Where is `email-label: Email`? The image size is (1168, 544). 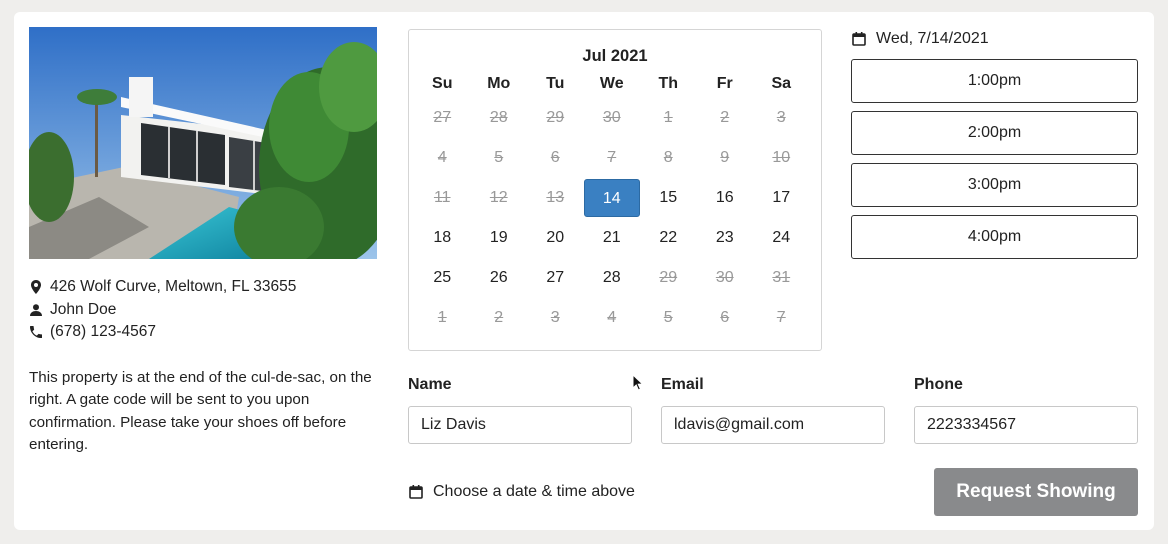 email-label: Email is located at coordinates (682, 384).